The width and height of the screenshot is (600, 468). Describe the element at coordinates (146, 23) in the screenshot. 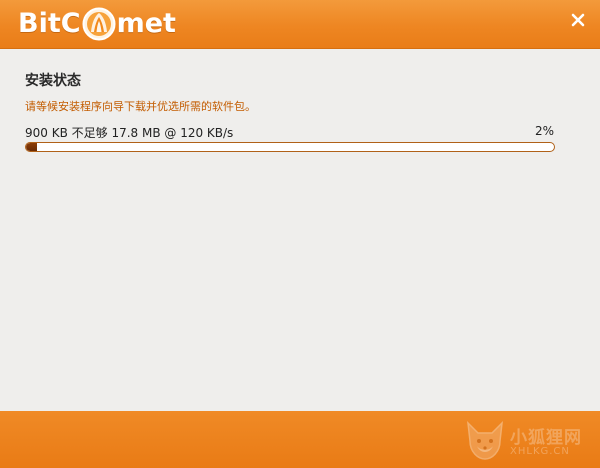

I see `logo-text-suffix: met` at that location.